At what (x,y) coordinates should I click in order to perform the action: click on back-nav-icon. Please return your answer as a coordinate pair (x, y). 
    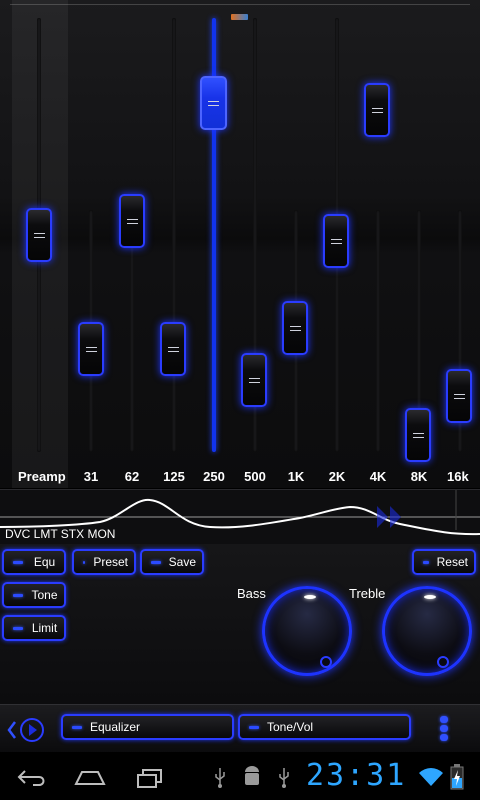
    Looking at the image, I should click on (25, 730).